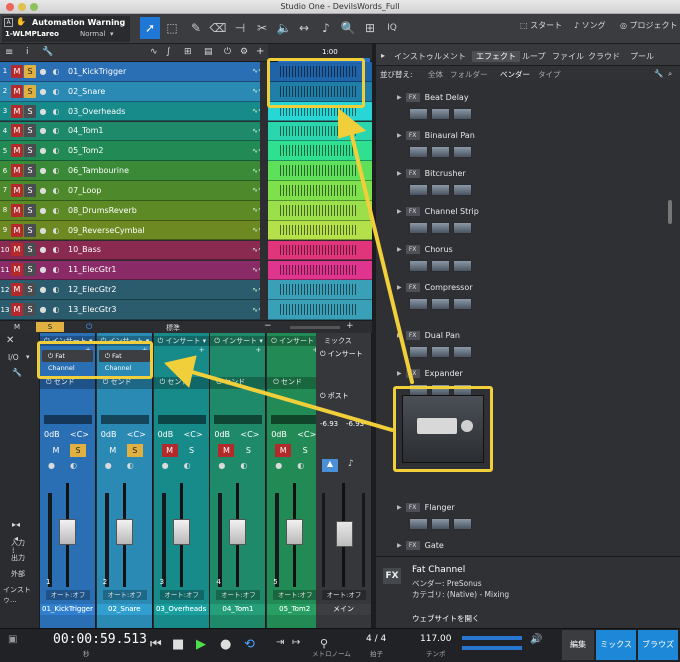 The image size is (680, 662). What do you see at coordinates (292, 401) in the screenshot?
I see `arrow-to-inserts` at bounding box center [292, 401].